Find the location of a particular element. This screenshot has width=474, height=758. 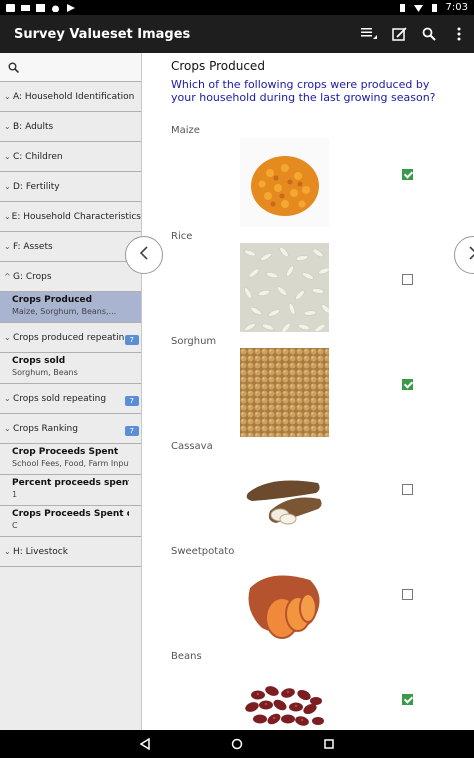

crop-label-sorghum: Sorghum is located at coordinates (194, 341).